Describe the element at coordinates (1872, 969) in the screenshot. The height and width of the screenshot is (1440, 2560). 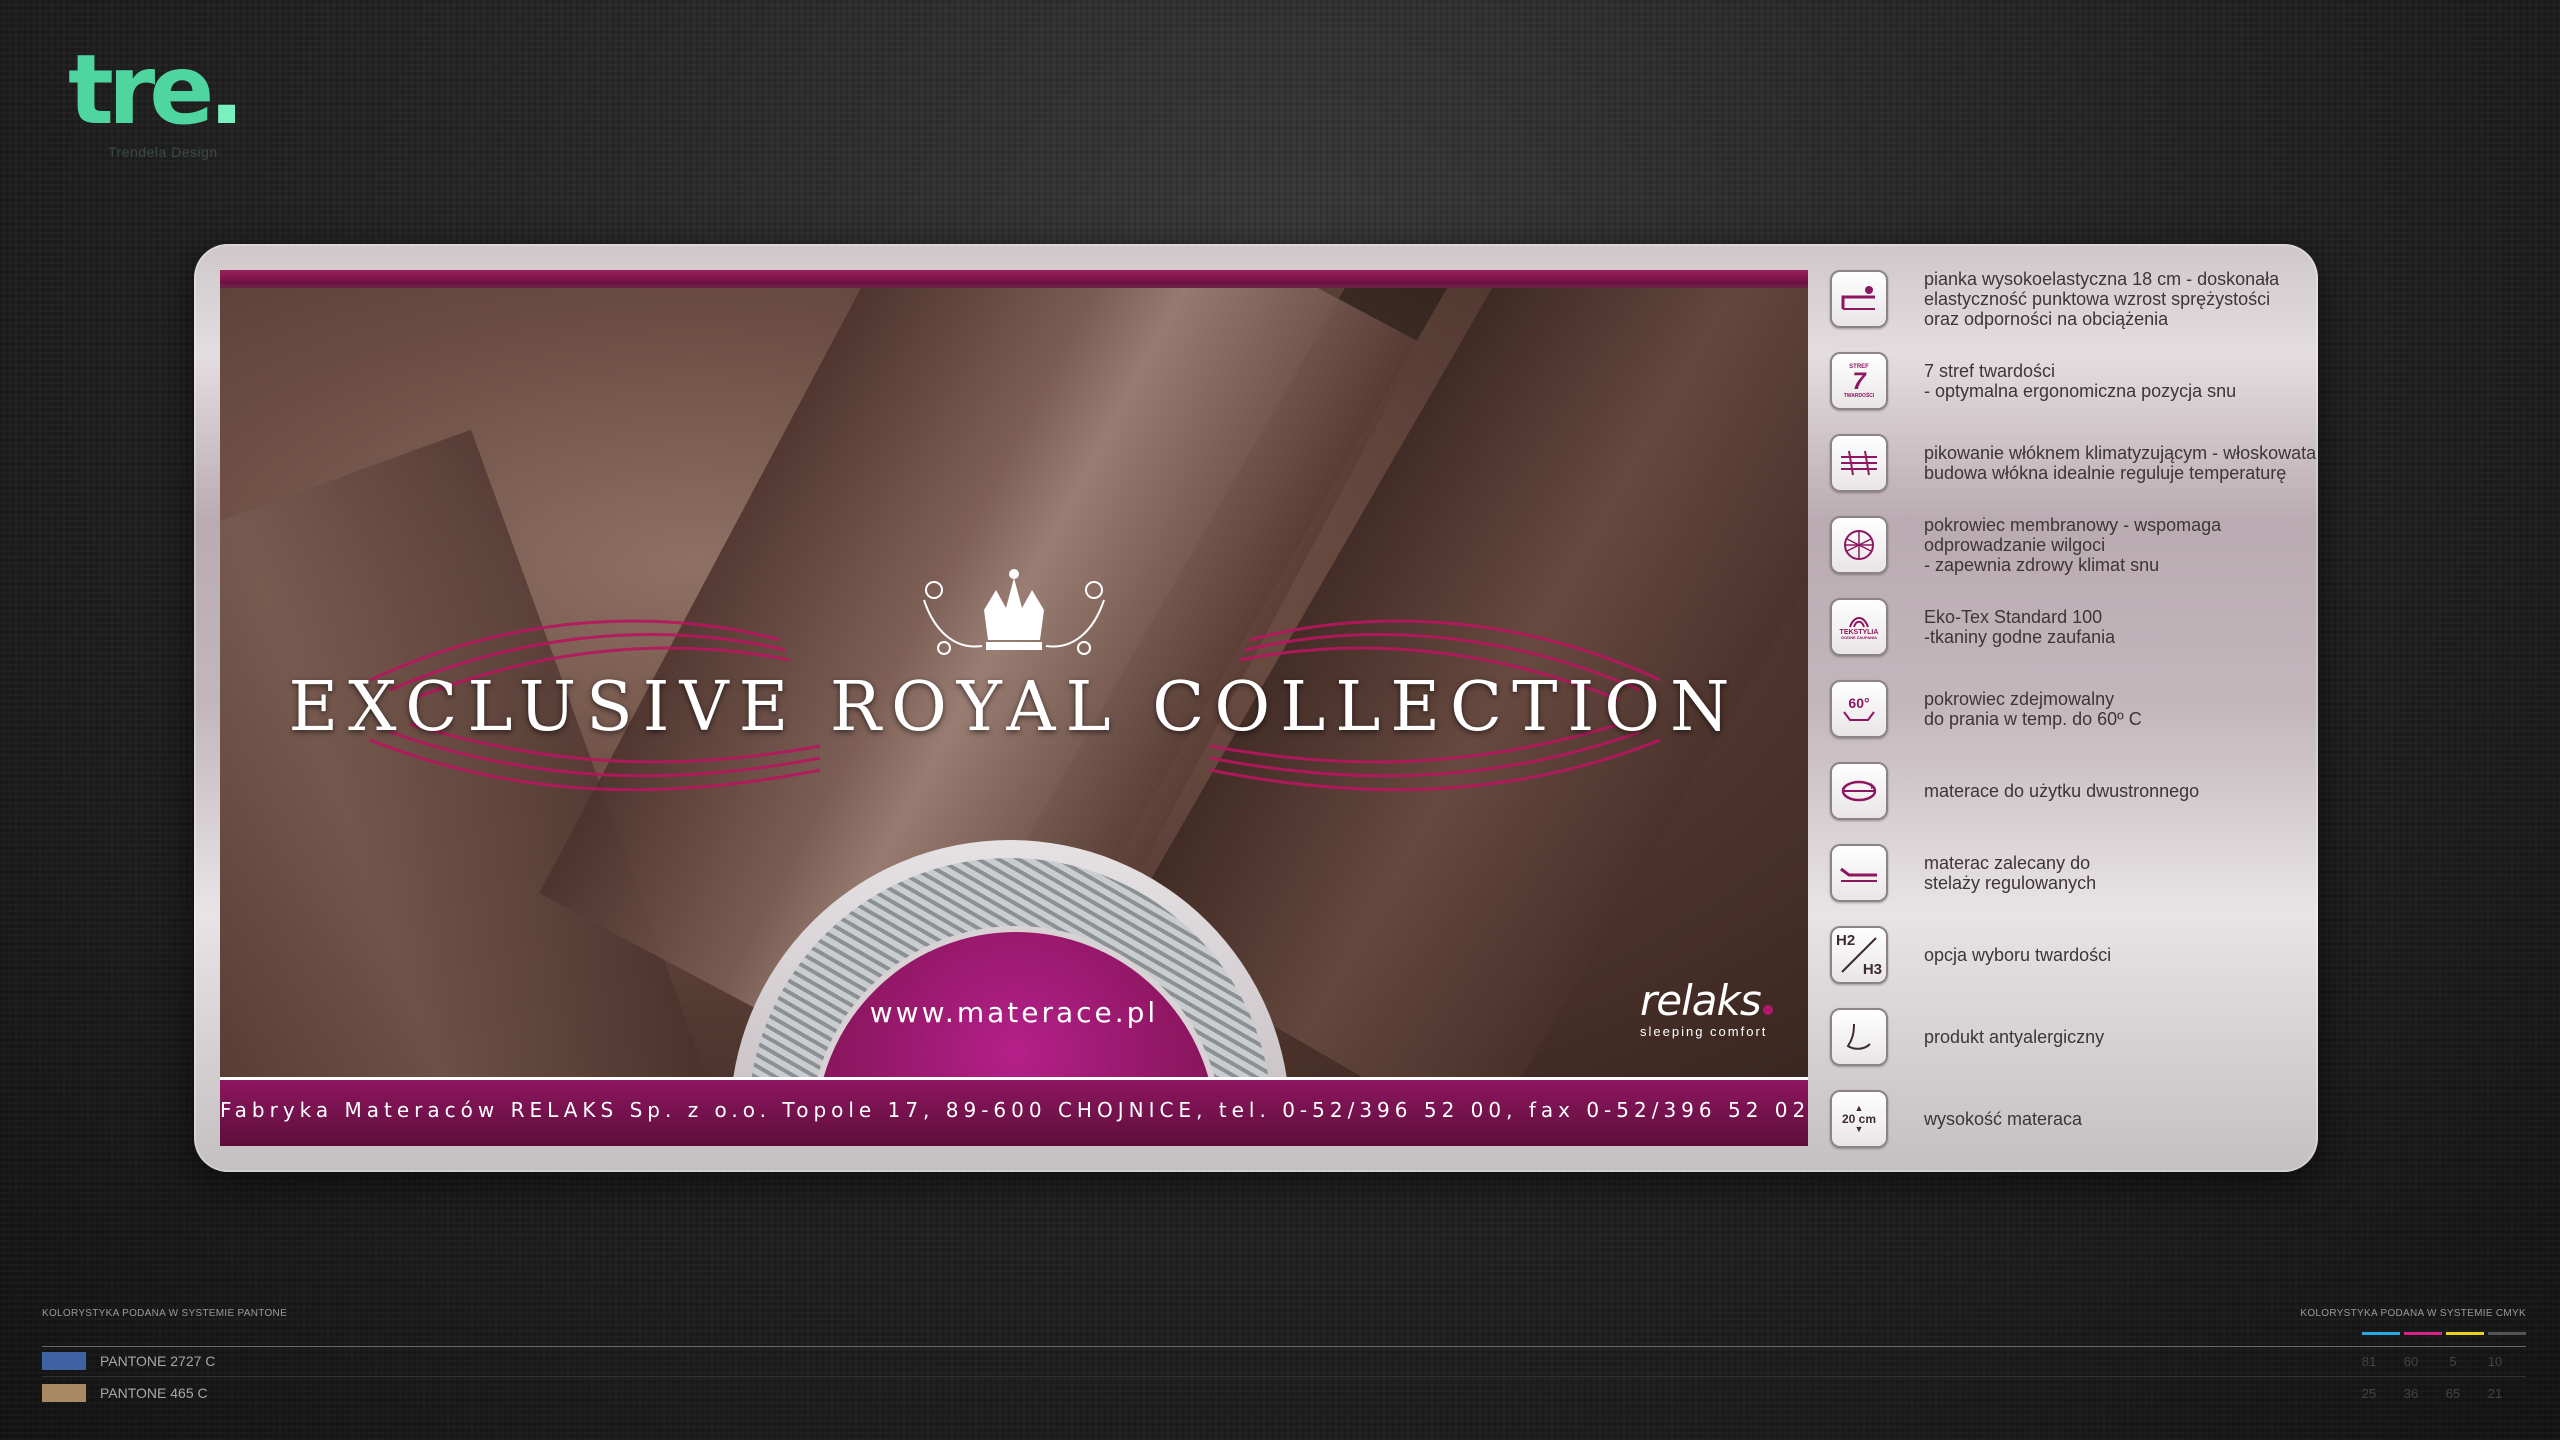
I see `icon-label: H3` at that location.